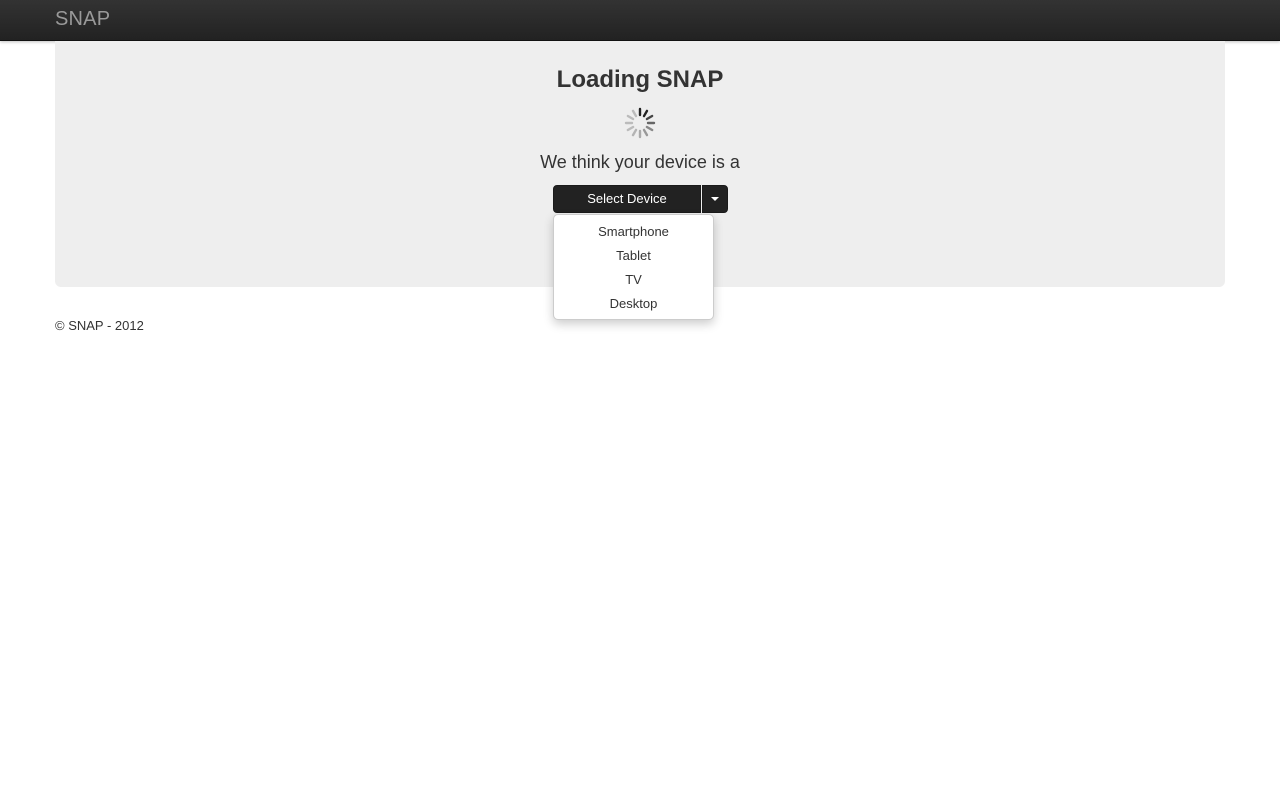 This screenshot has height=800, width=1280. I want to click on dropdown-toggle-button, so click(715, 199).